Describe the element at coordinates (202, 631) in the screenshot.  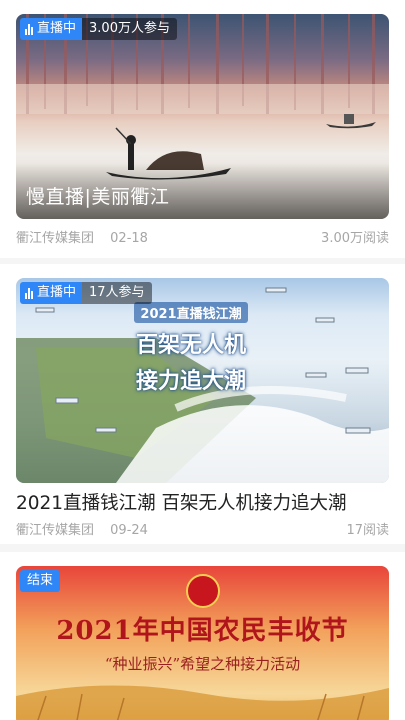
I see `banner-title: 2021年中国农民丰收节` at that location.